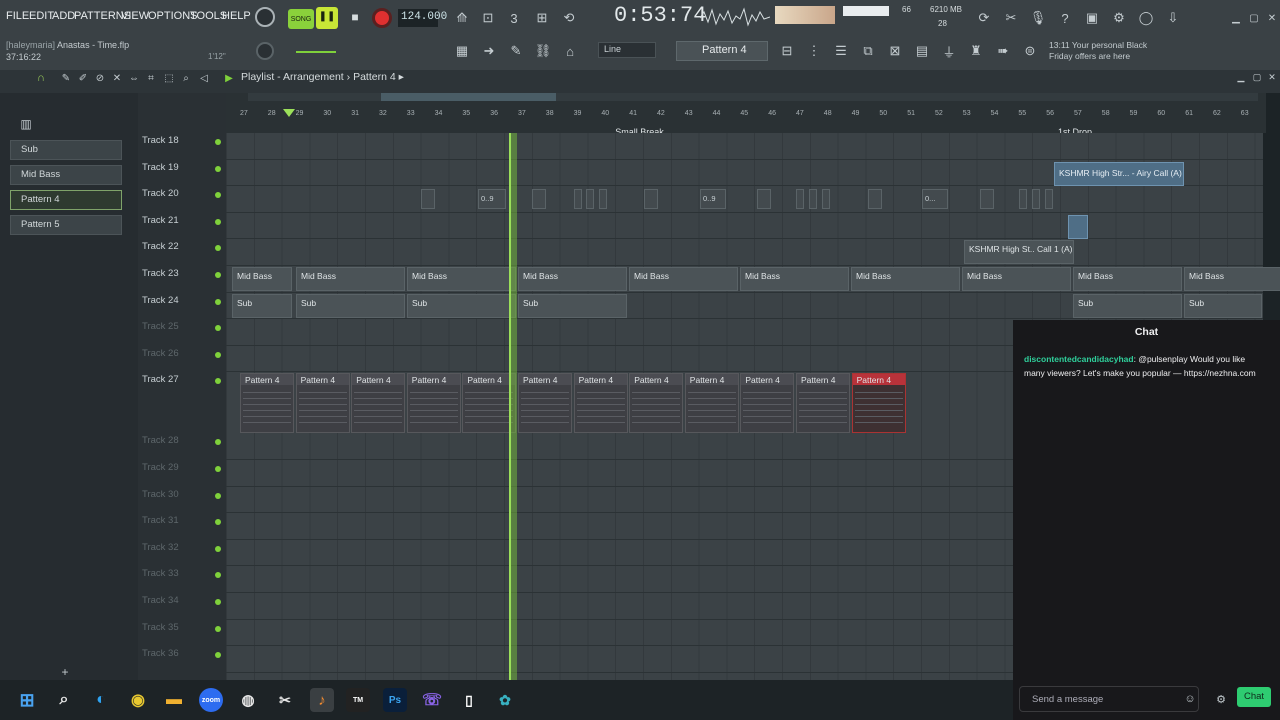 The width and height of the screenshot is (1280, 720). Describe the element at coordinates (160, 520) in the screenshot. I see `track-name: Track 31` at that location.